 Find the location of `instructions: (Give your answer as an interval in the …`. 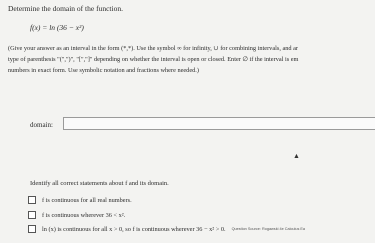

instructions: (Give your answer as an interval in the … is located at coordinates (191, 59).